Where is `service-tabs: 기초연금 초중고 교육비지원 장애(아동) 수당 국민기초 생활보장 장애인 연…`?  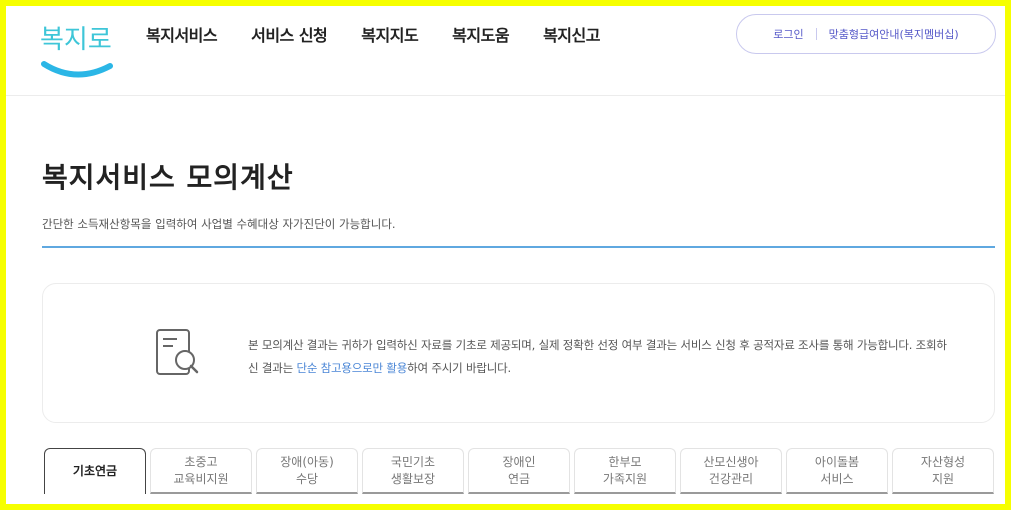 service-tabs: 기초연금 초중고 교육비지원 장애(아동) 수당 국민기초 생활보장 장애인 연… is located at coordinates (521, 471).